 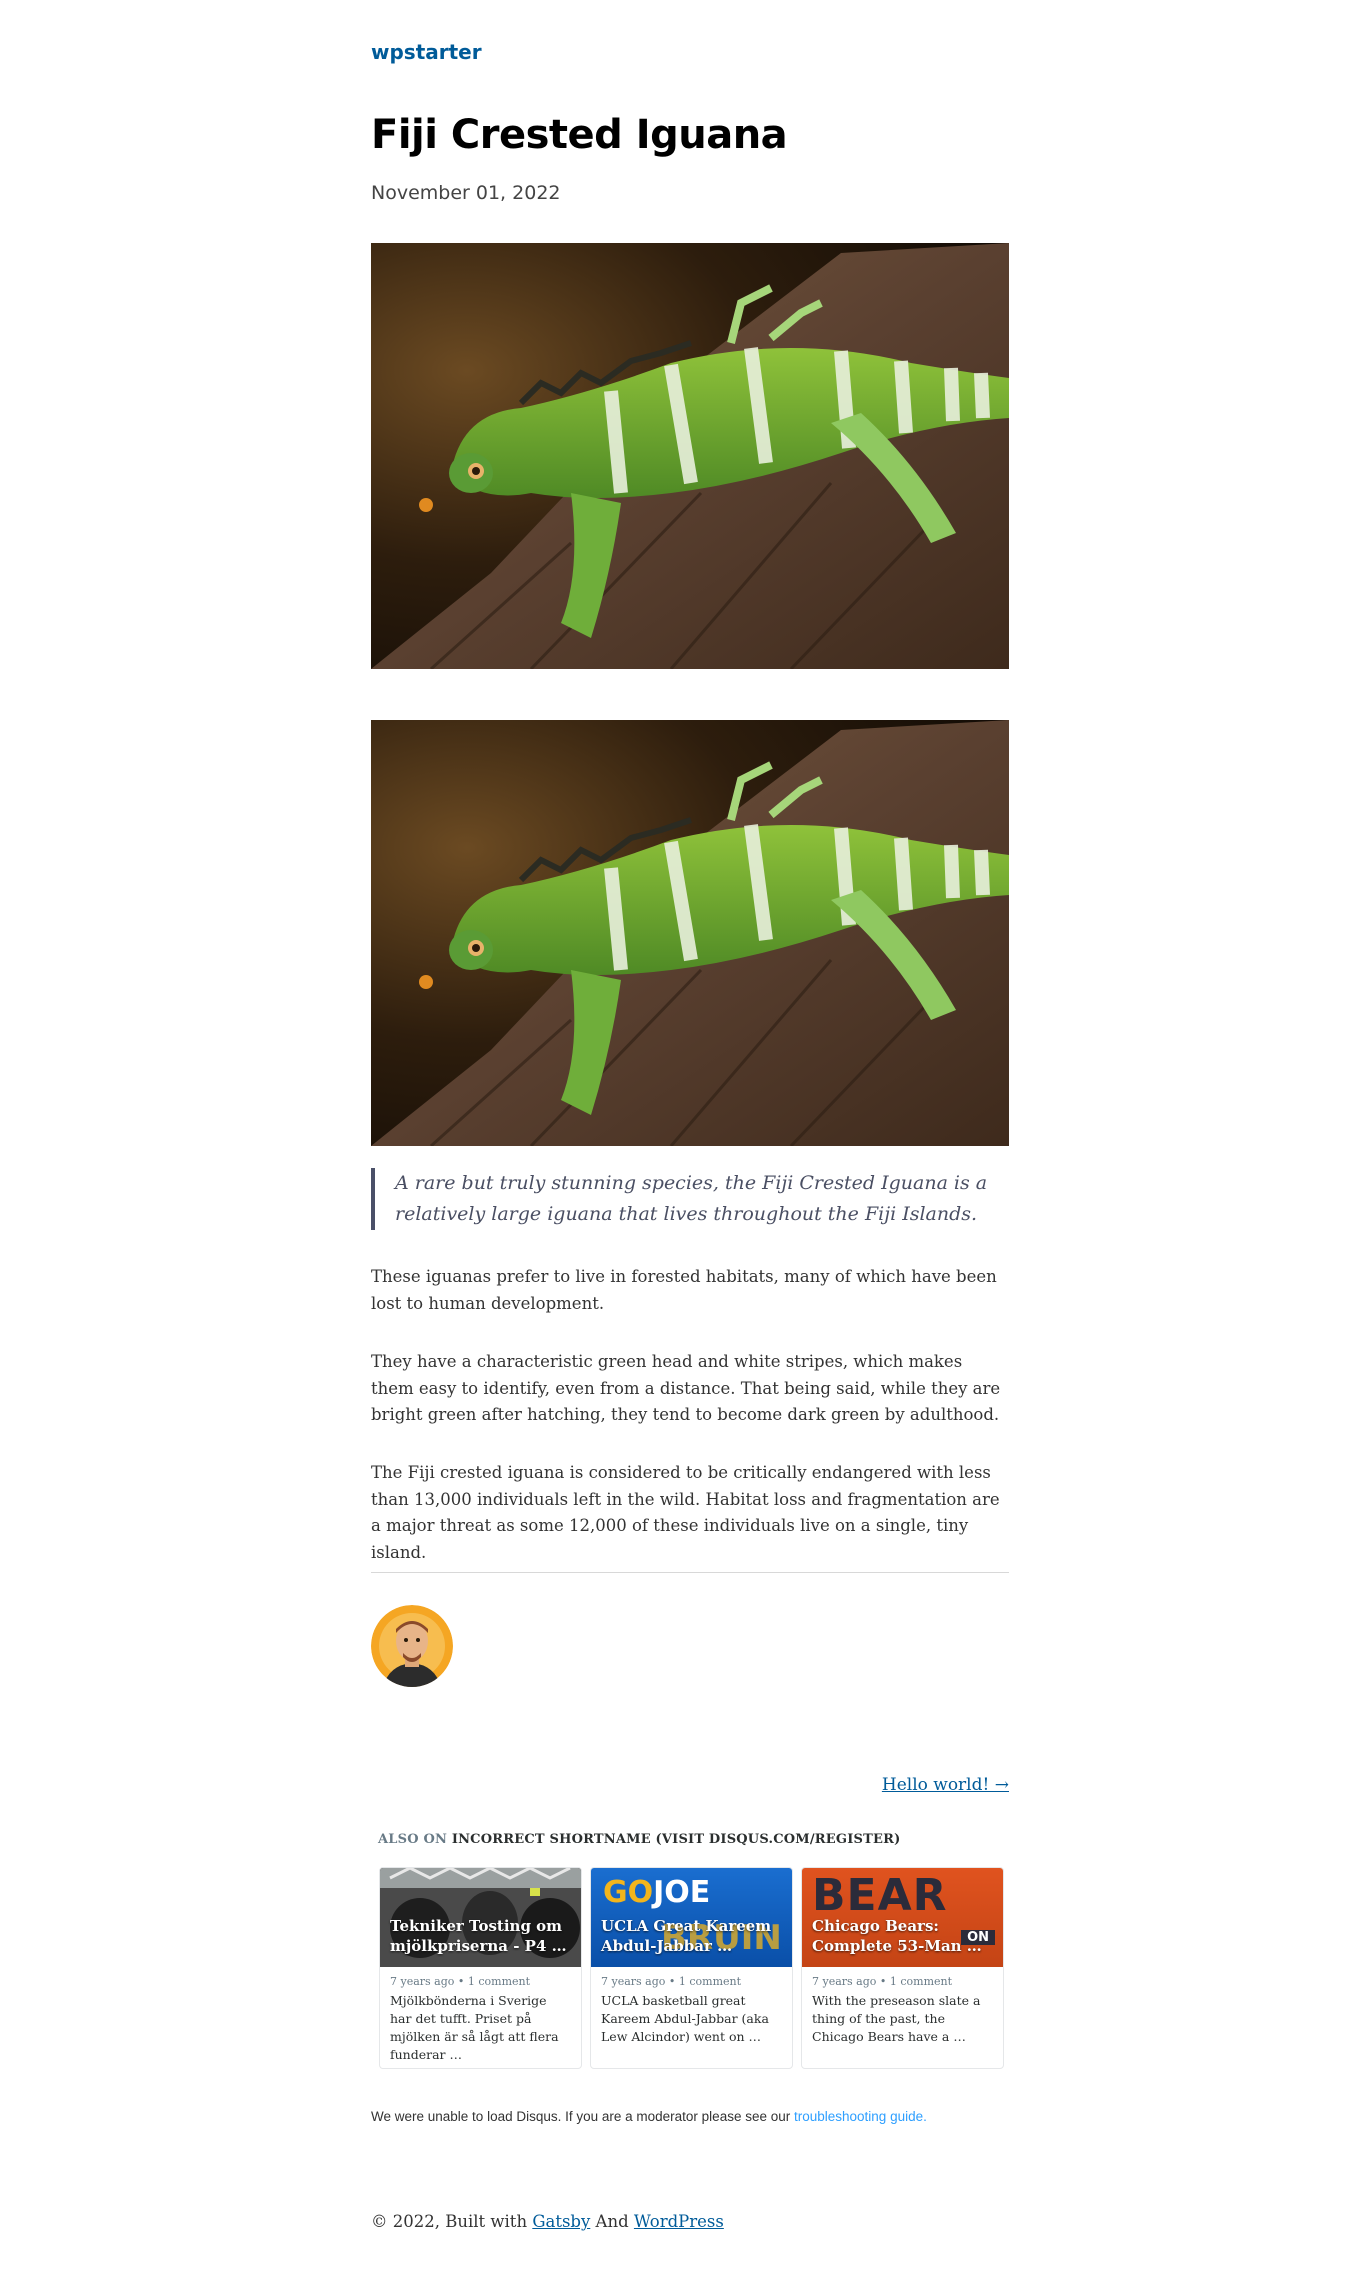 What do you see at coordinates (679, 2221) in the screenshot?
I see `wordpress-link: WordPress` at bounding box center [679, 2221].